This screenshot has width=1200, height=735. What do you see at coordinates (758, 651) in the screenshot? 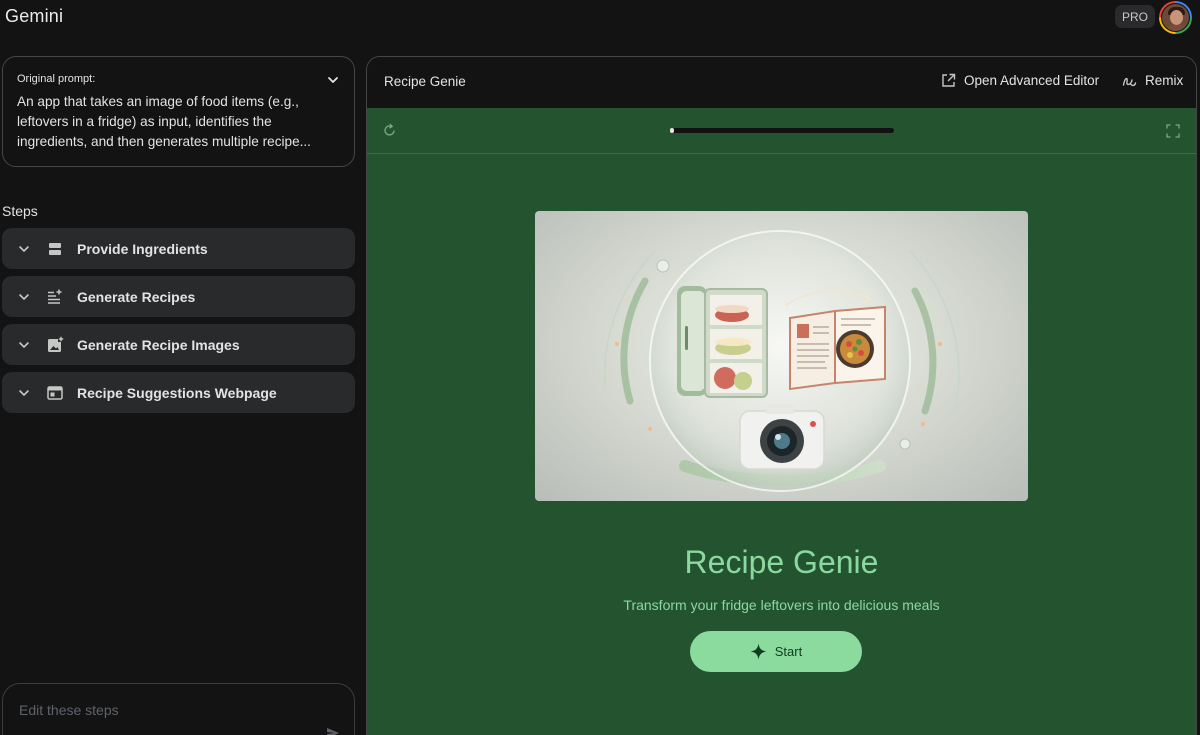
I see `sparkle-icon` at bounding box center [758, 651].